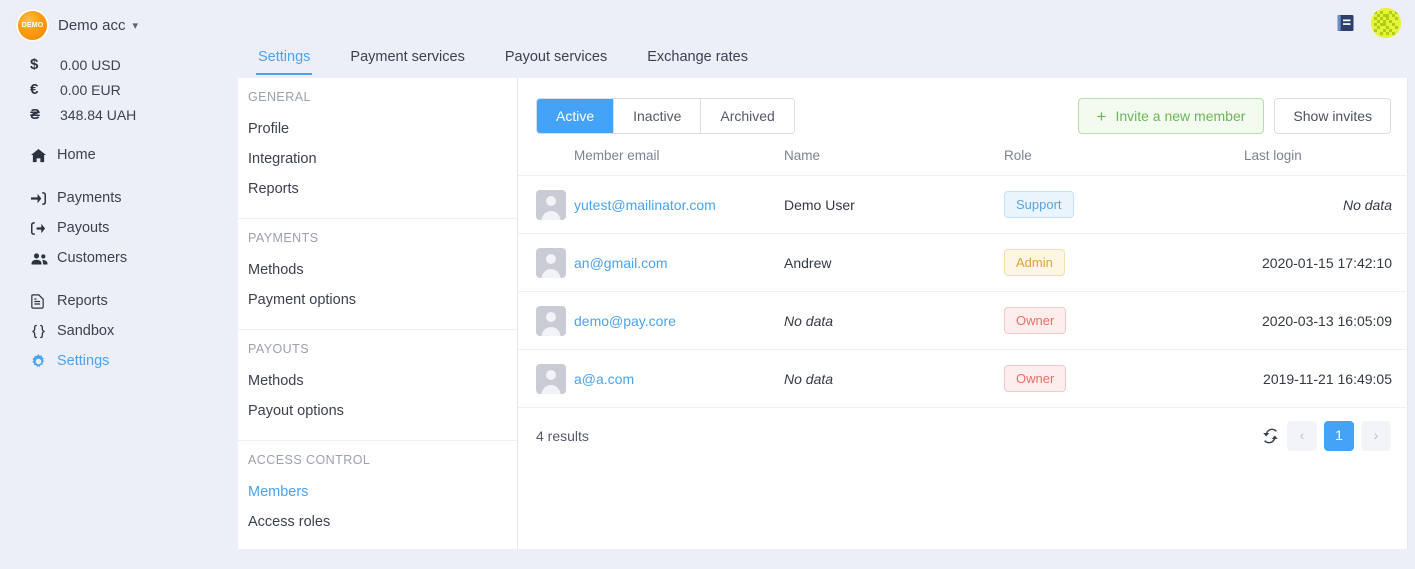 The image size is (1415, 569). I want to click on sidebar-item-sandbox: Sandbox, so click(119, 331).